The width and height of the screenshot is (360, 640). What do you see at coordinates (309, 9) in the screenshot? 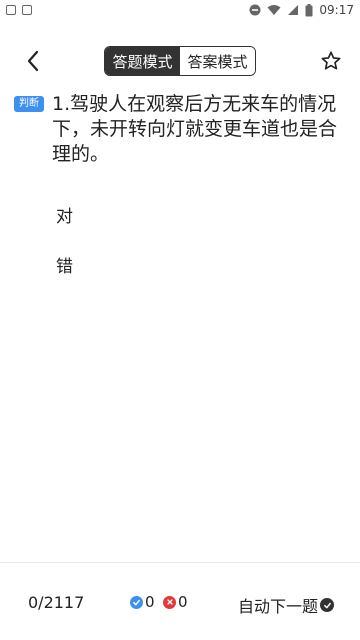
I see `battery-icon` at bounding box center [309, 9].